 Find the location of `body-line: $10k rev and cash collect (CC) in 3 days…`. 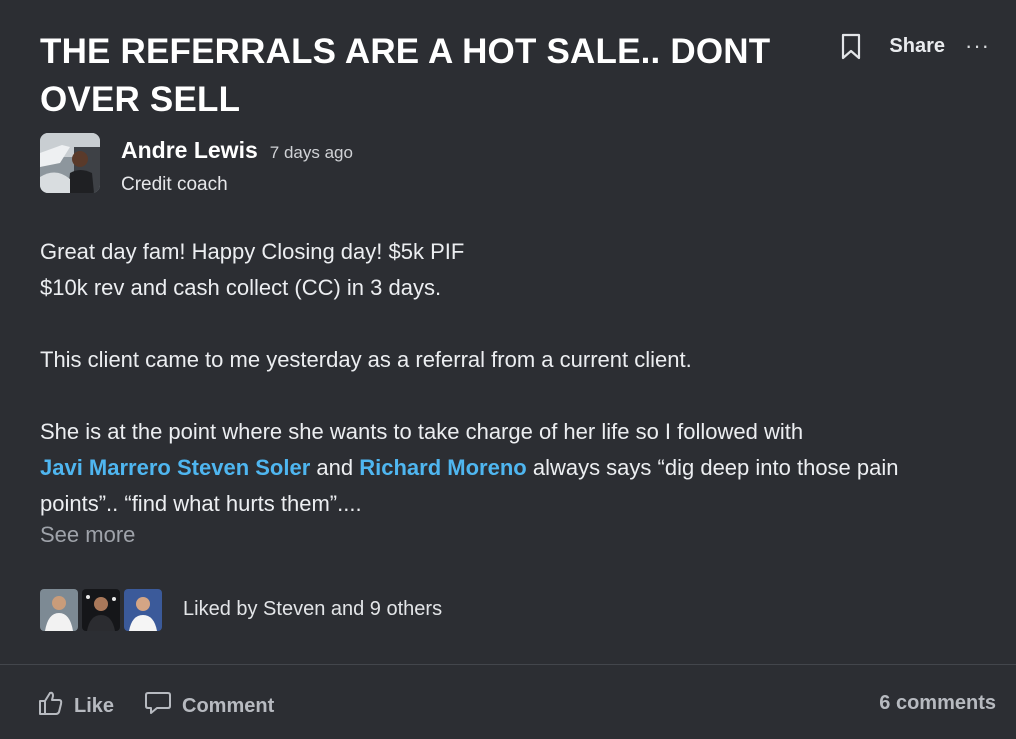

body-line: $10k rev and cash collect (CC) in 3 days… is located at coordinates (241, 287).